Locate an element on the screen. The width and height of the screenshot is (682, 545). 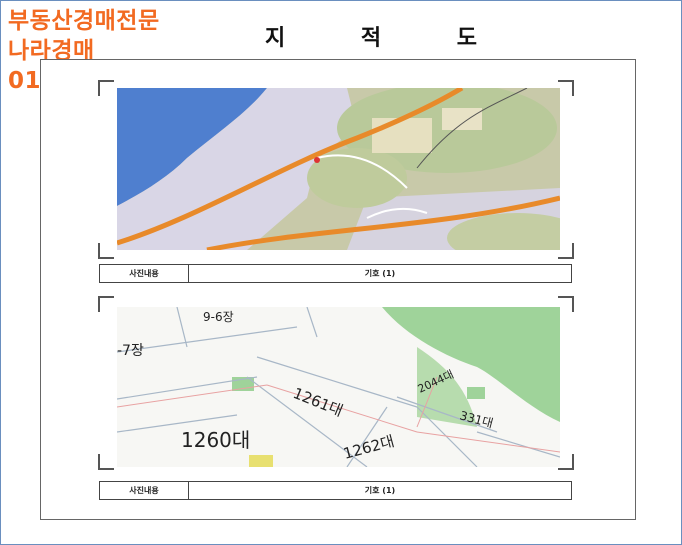
lot-label: -7장 is located at coordinates (130, 351).